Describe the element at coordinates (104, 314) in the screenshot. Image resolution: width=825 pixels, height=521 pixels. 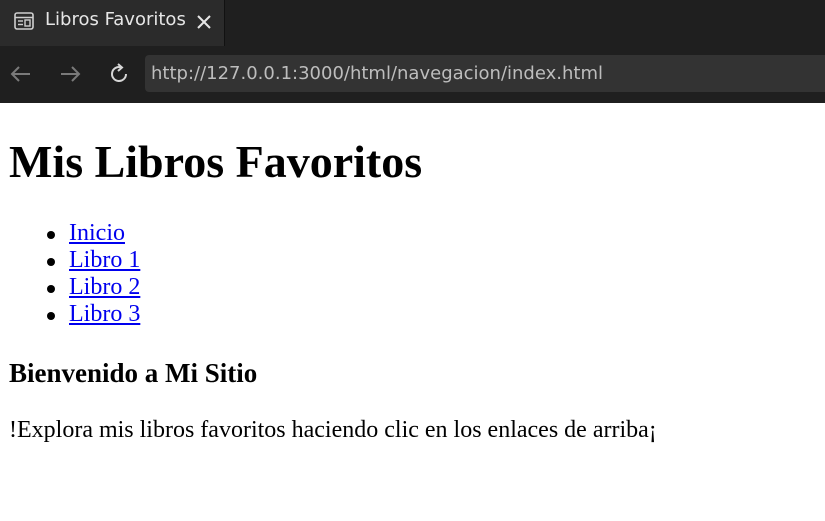
I see `link-libro-3: Libro 3` at that location.